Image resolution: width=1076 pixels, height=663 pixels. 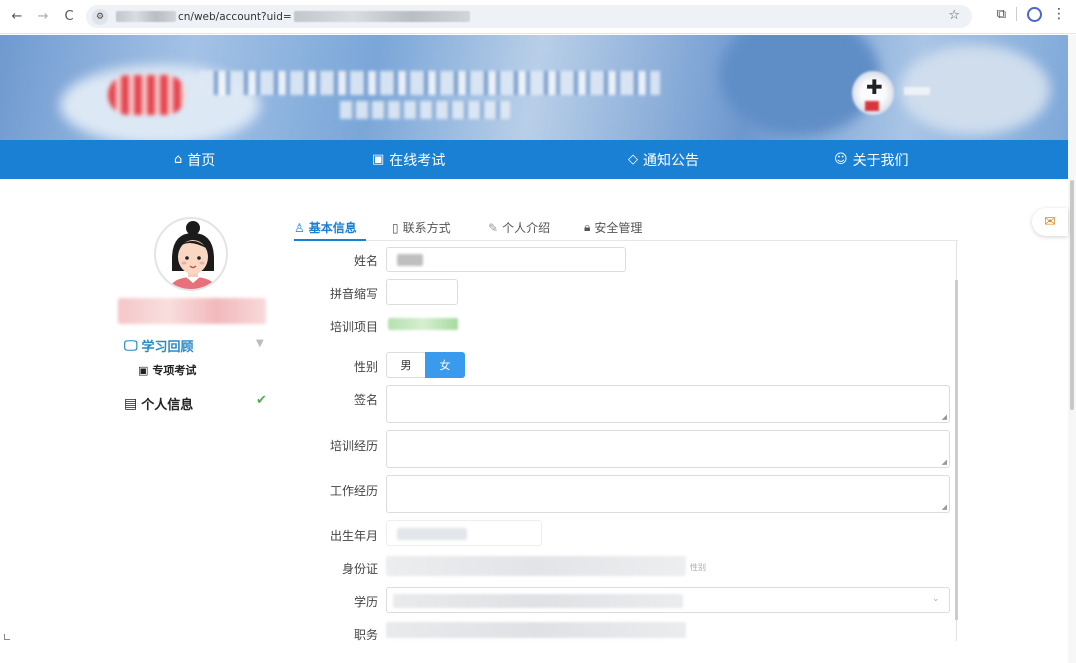 What do you see at coordinates (353, 294) in the screenshot?
I see `pinyin-label: 拼音缩写` at bounding box center [353, 294].